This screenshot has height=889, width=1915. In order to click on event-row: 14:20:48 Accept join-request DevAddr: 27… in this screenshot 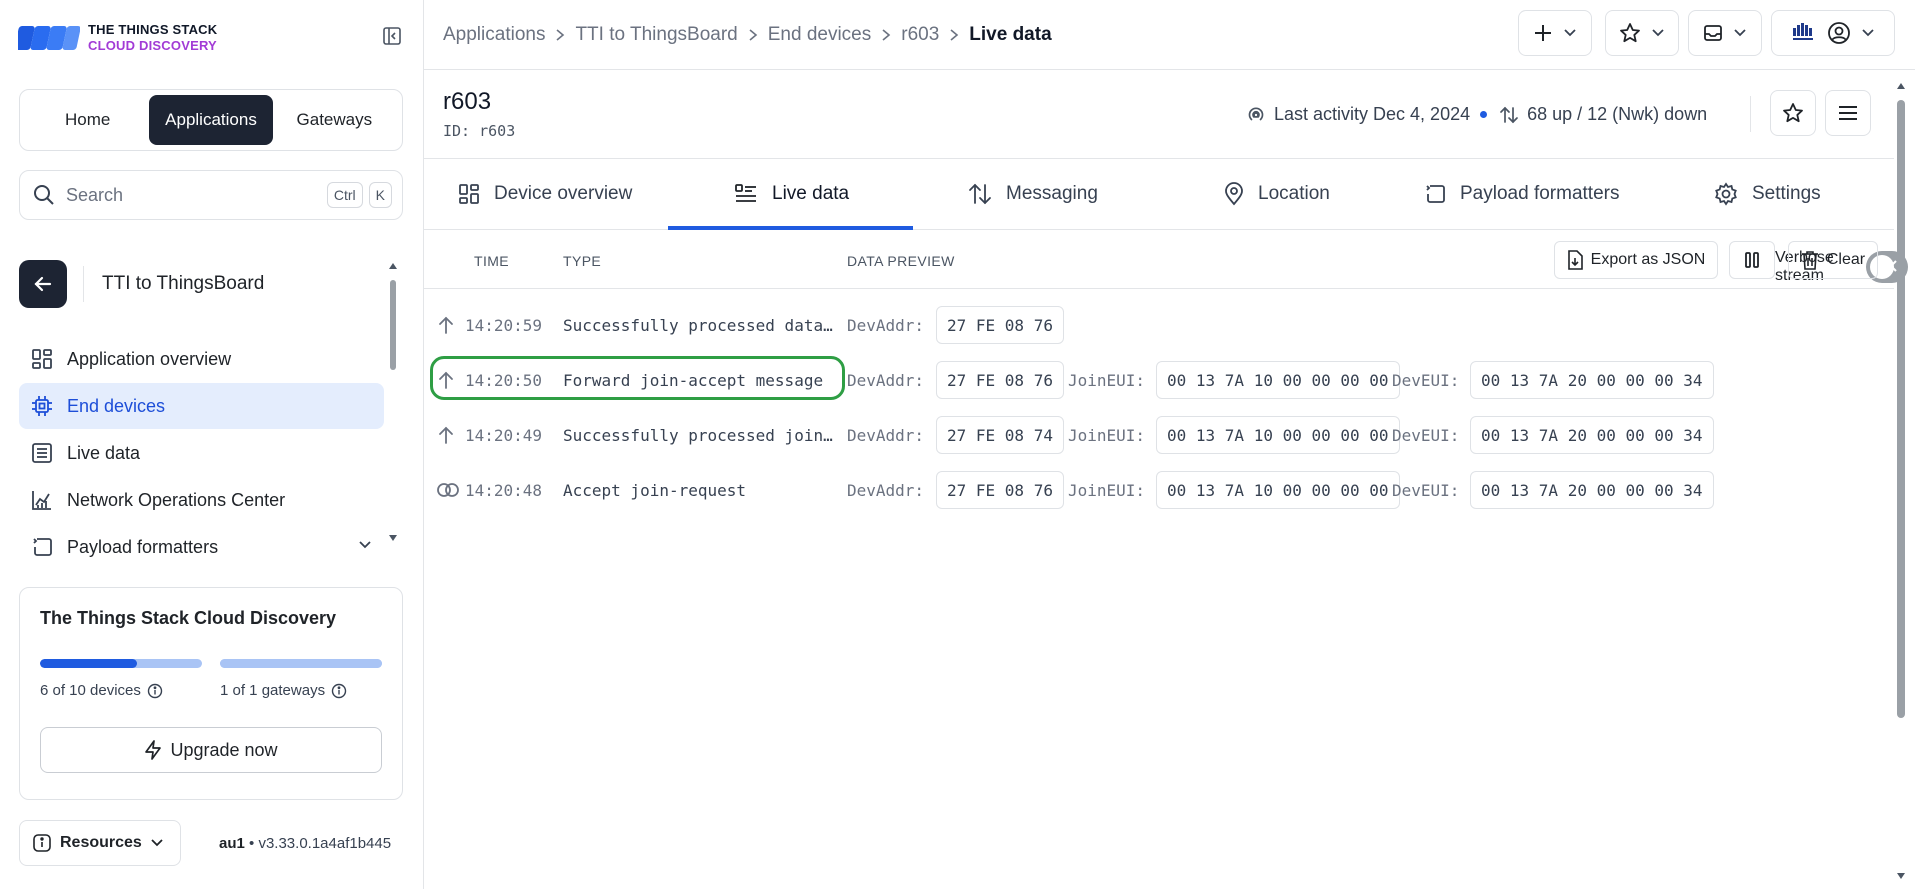, I will do `click(1159, 490)`.